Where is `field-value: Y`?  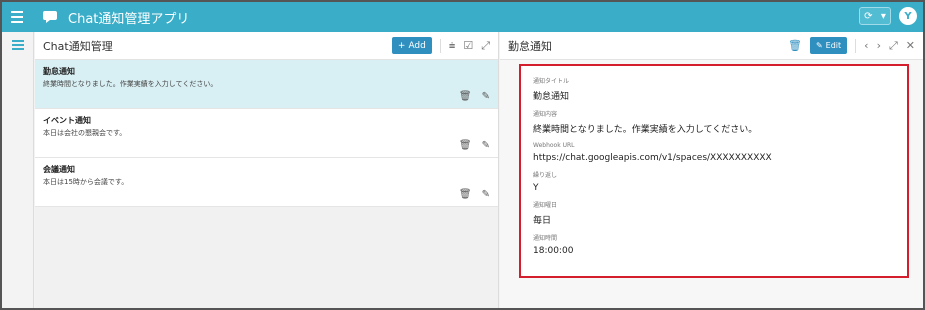
field-value: Y is located at coordinates (536, 188).